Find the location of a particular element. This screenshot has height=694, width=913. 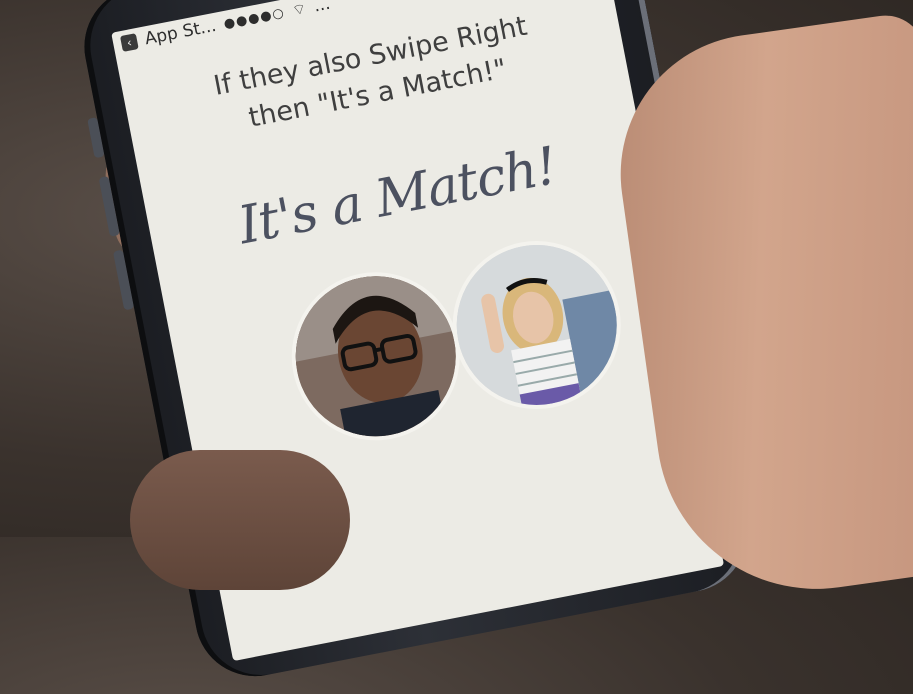

avatar-woman-image is located at coordinates (536, 325).